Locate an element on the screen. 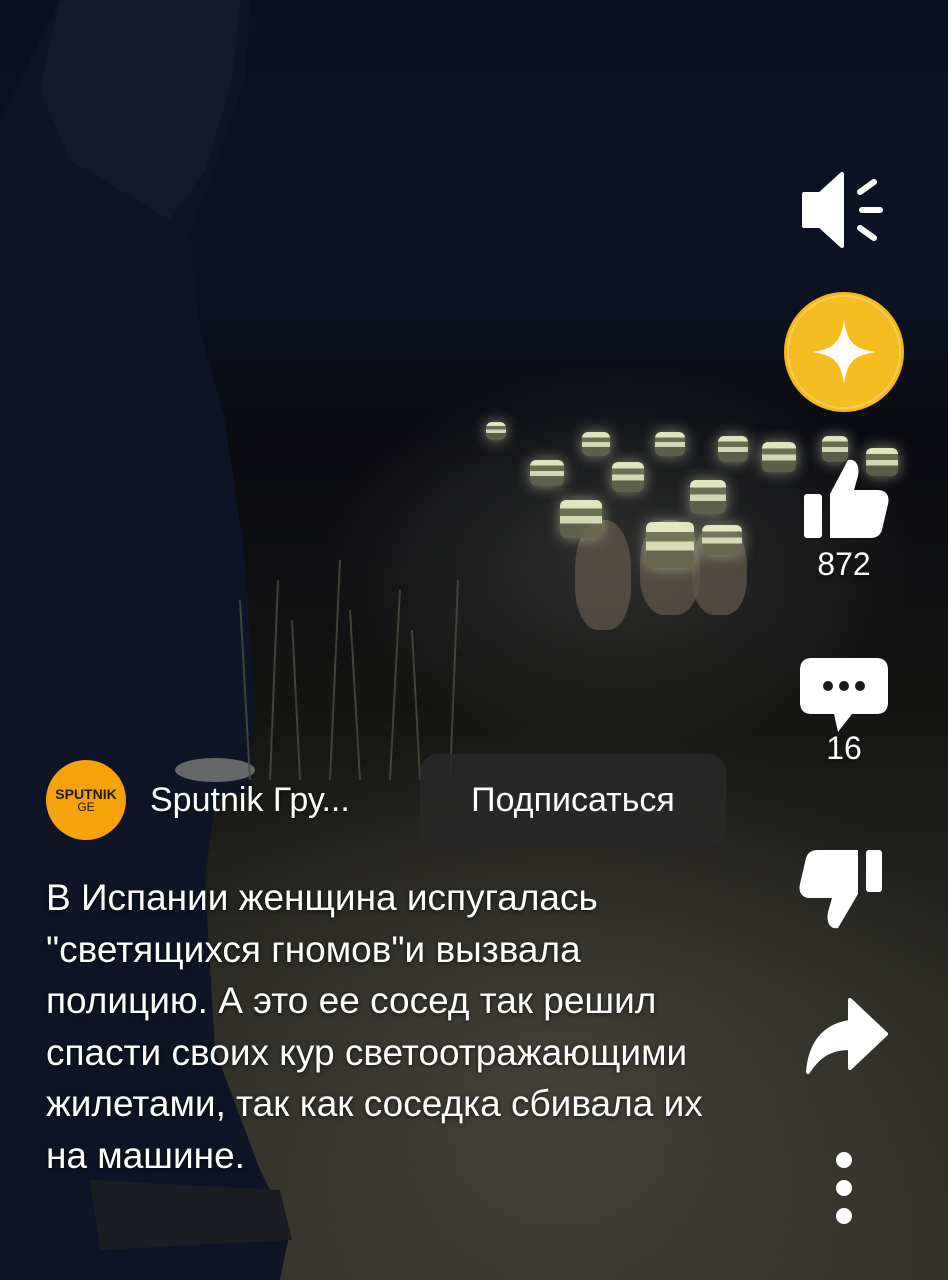 The width and height of the screenshot is (948, 1280). thumbs-down-icon is located at coordinates (840, 889).